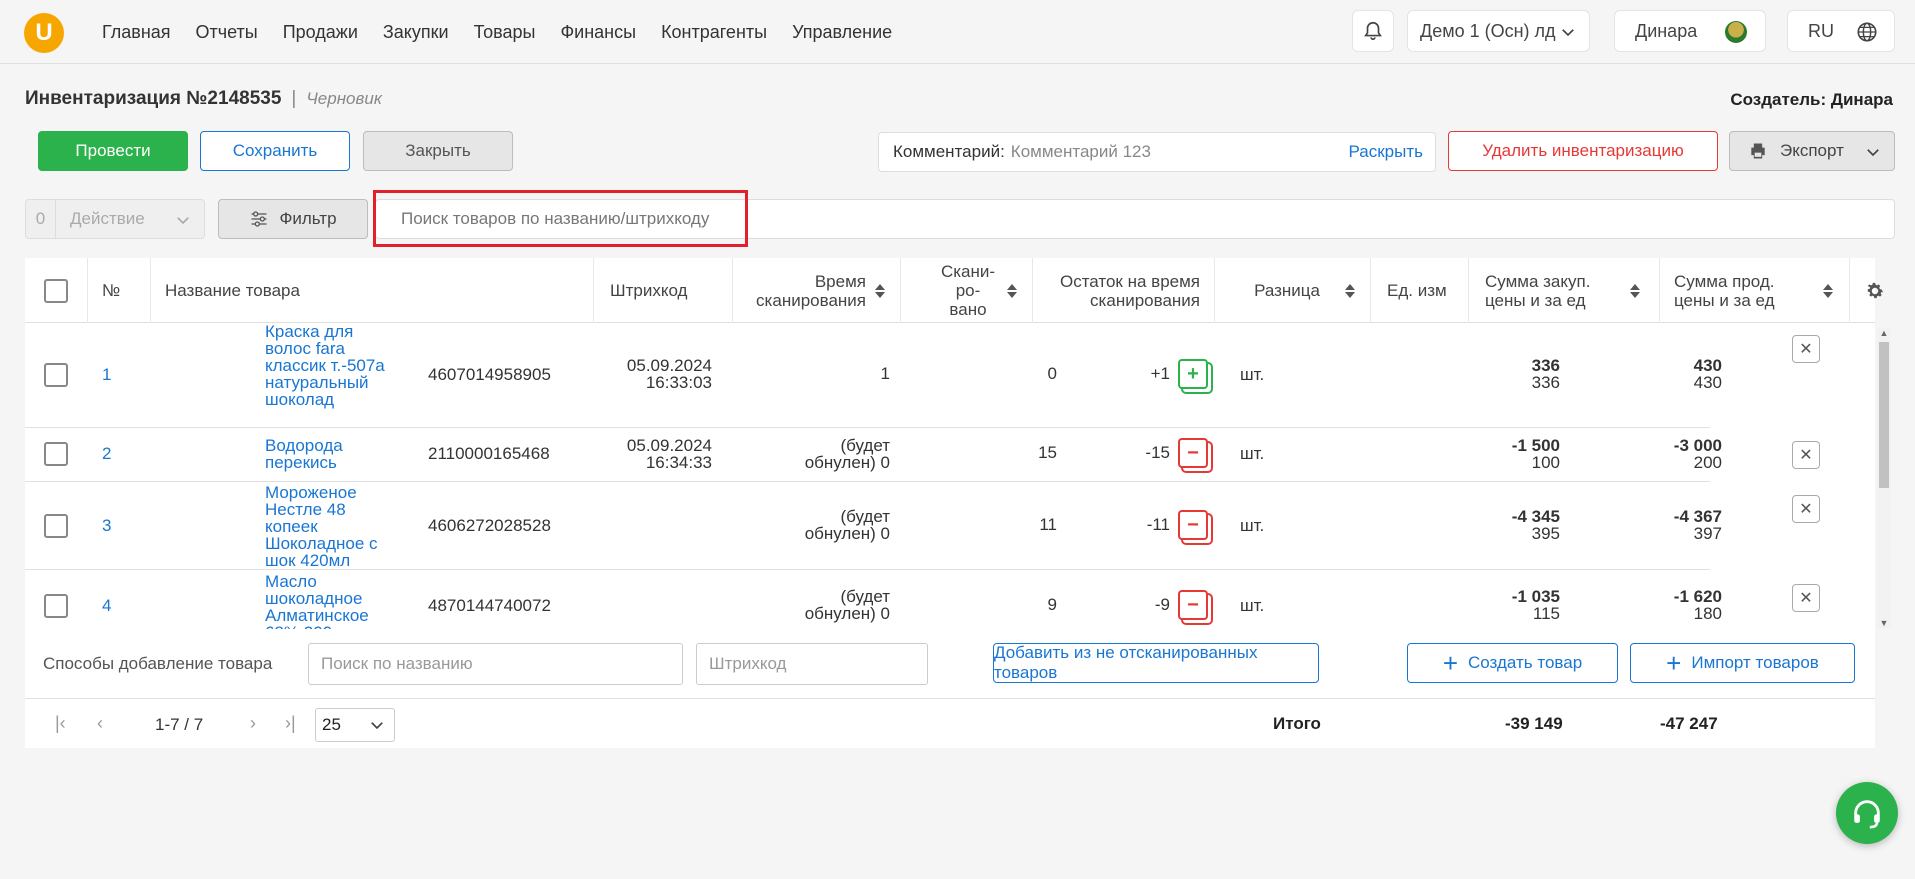 Image resolution: width=1915 pixels, height=879 pixels. What do you see at coordinates (967, 290) in the screenshot?
I see `header-scanned: Скани-ро-вано` at bounding box center [967, 290].